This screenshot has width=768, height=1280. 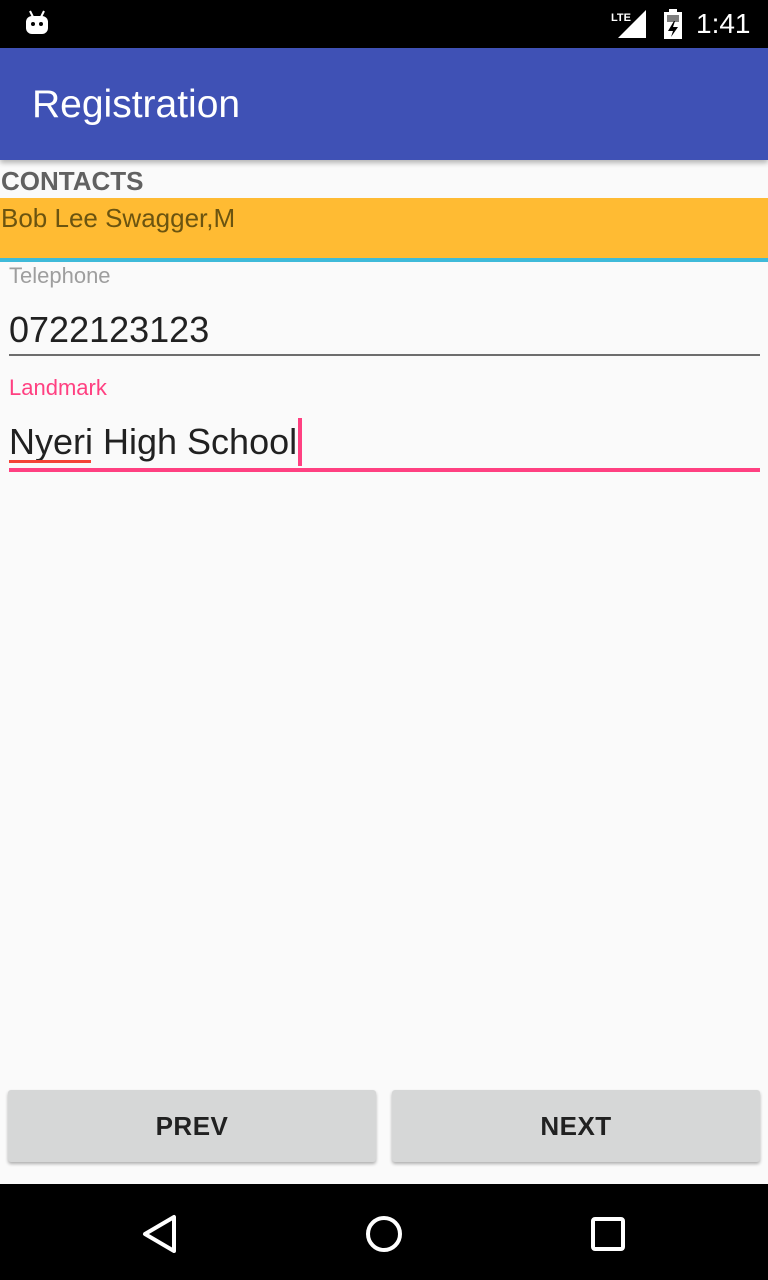 I want to click on text-cursor, so click(x=300, y=442).